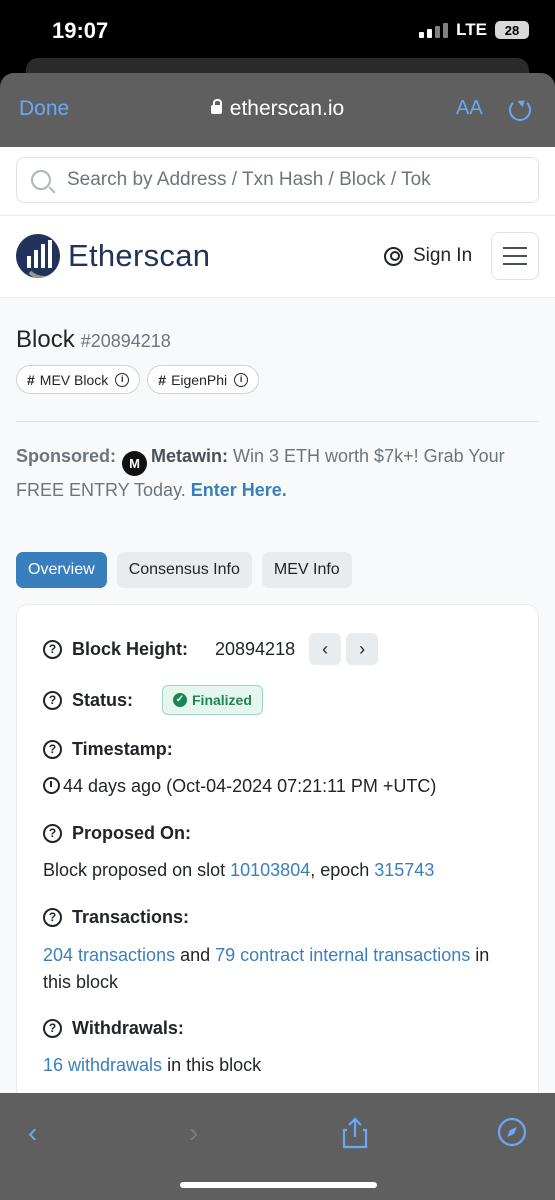  What do you see at coordinates (222, 700) in the screenshot?
I see `status-value: Finalized` at bounding box center [222, 700].